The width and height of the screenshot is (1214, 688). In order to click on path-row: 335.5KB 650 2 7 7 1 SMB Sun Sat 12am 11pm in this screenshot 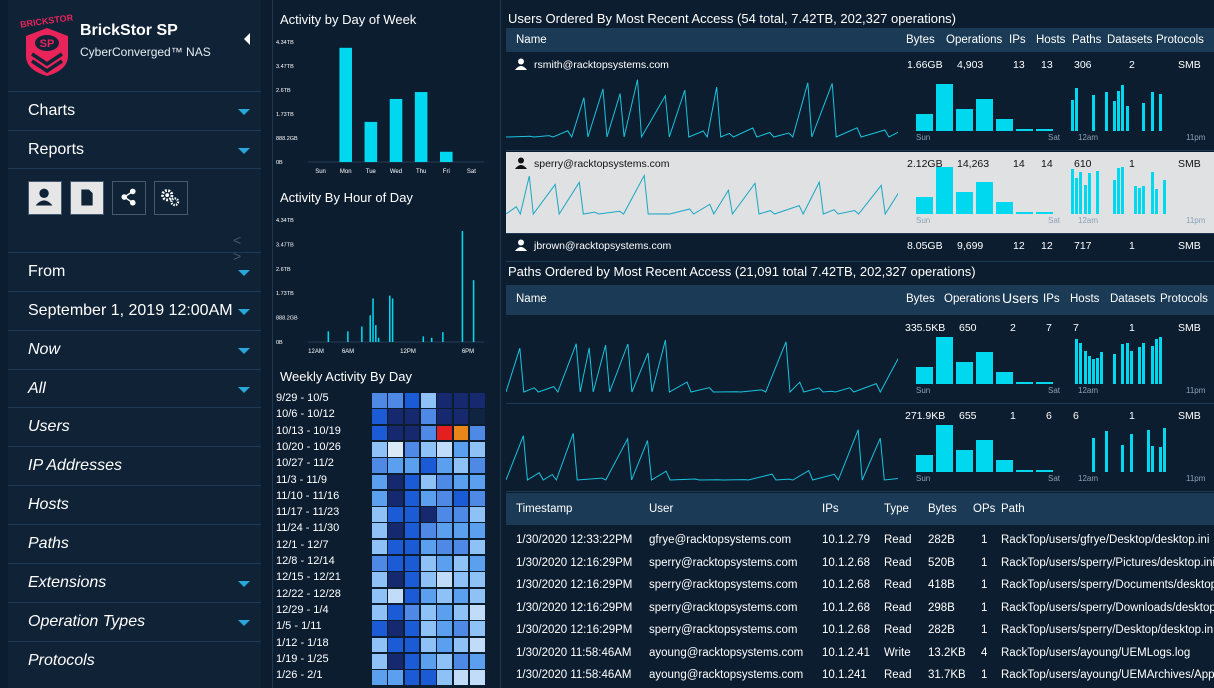, I will do `click(860, 360)`.